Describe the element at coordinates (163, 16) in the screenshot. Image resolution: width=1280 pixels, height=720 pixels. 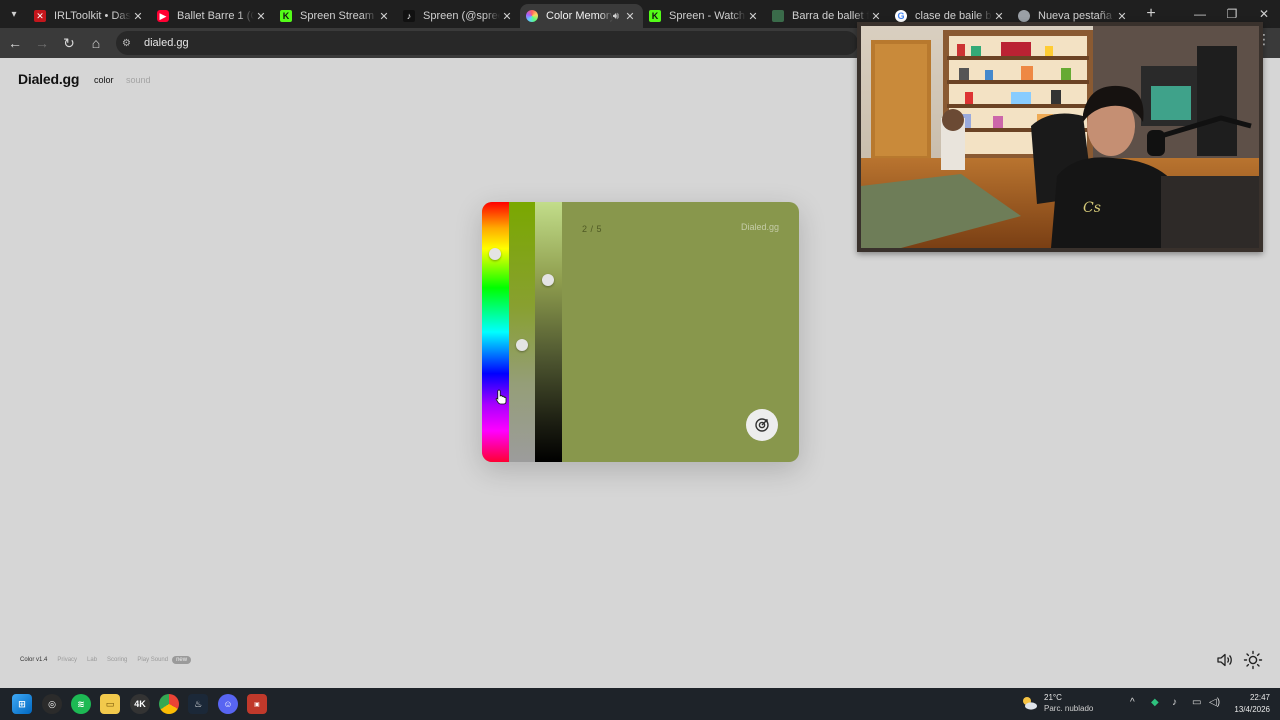
I see `youtube-icon: ▶` at that location.